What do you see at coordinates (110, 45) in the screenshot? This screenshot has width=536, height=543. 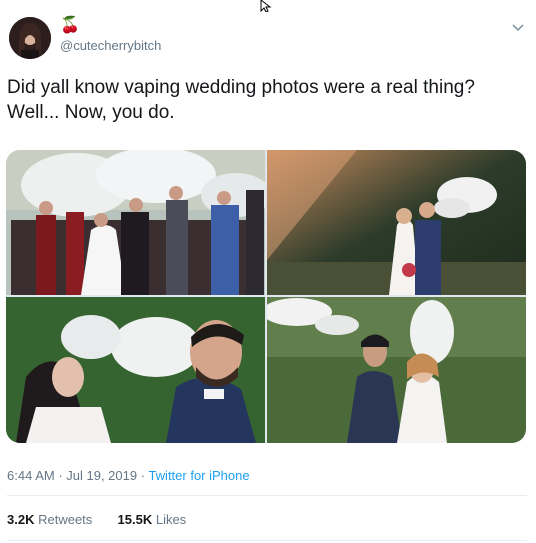 I see `user-handle: @cutecherrybitch` at bounding box center [110, 45].